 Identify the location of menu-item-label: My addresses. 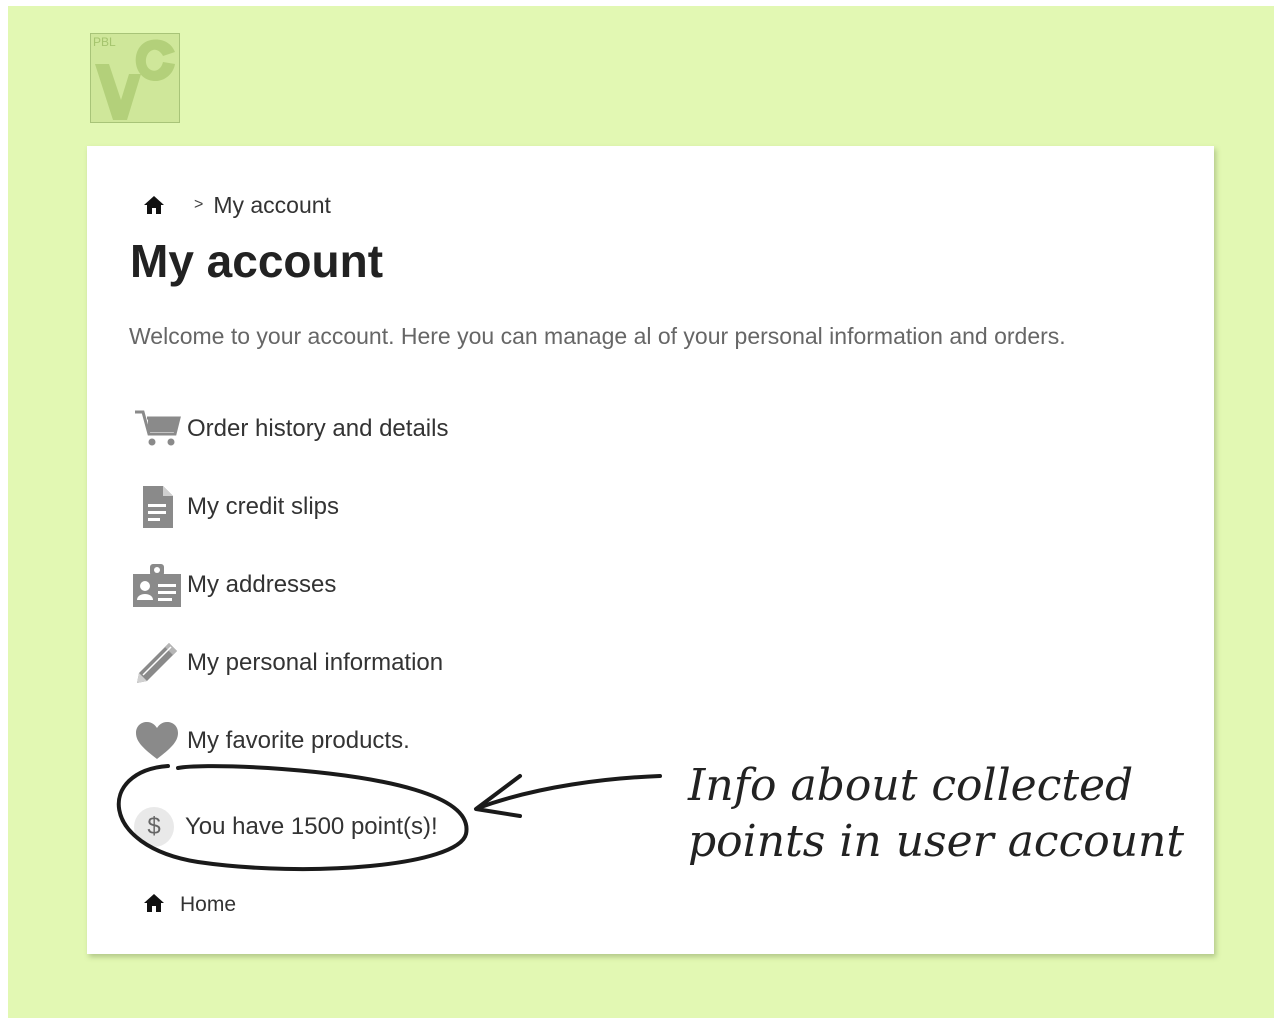
(262, 584).